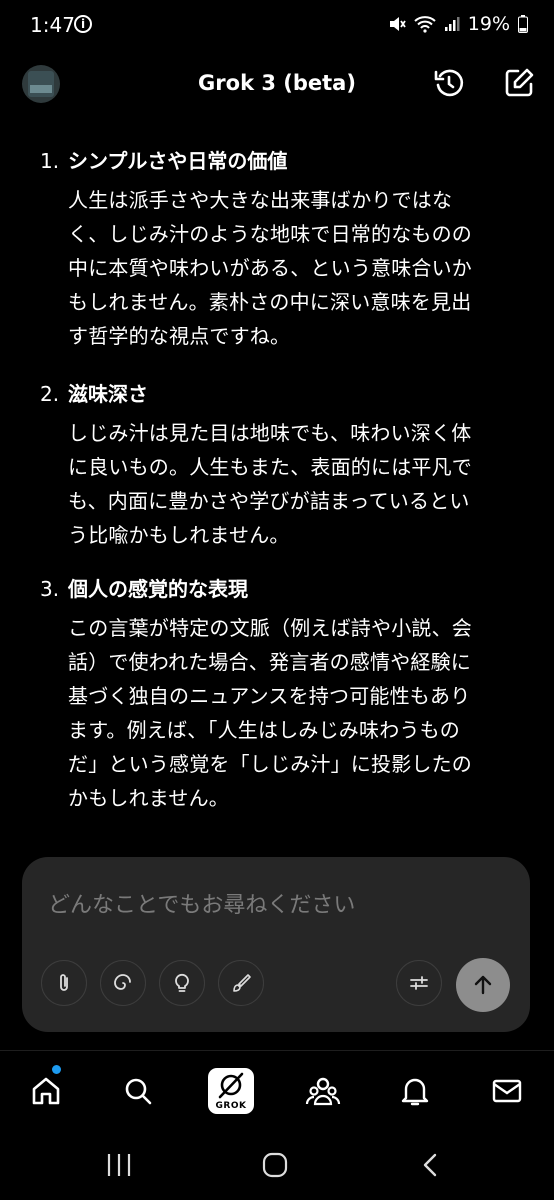  What do you see at coordinates (270, 433) in the screenshot?
I see `body-line: しじみ汁は見た目は地味でも、味わい深く体` at bounding box center [270, 433].